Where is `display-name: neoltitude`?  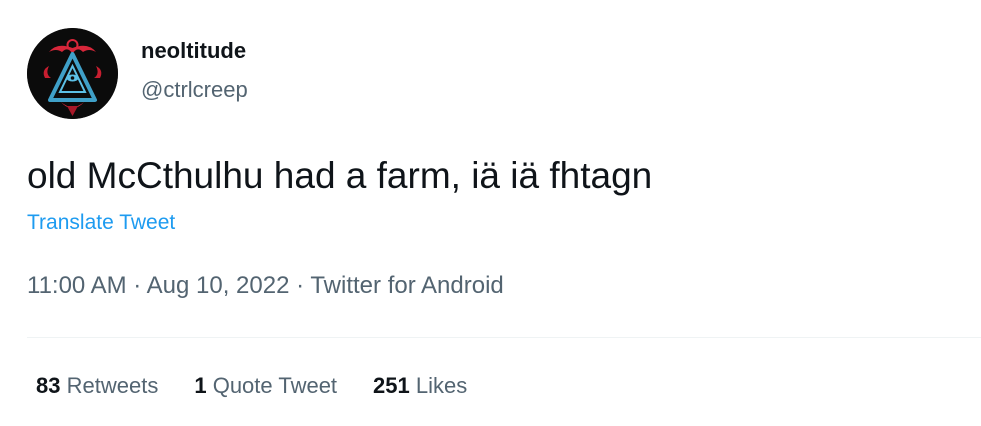
display-name: neoltitude is located at coordinates (193, 51).